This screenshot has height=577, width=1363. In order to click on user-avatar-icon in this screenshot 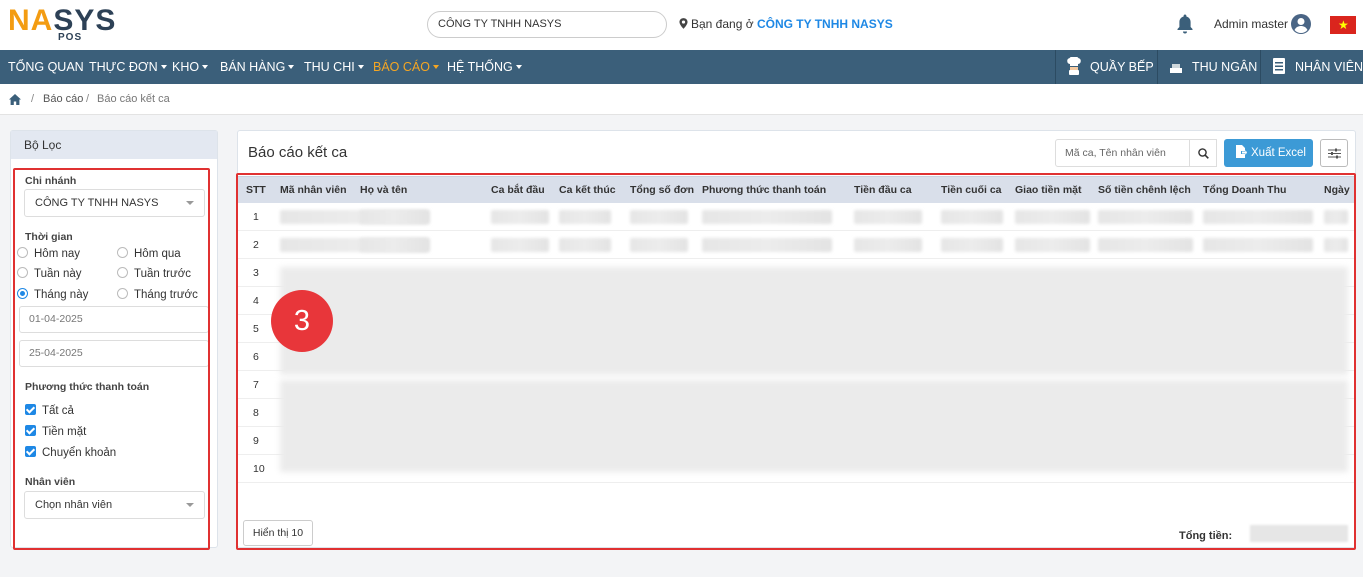, I will do `click(1301, 24)`.